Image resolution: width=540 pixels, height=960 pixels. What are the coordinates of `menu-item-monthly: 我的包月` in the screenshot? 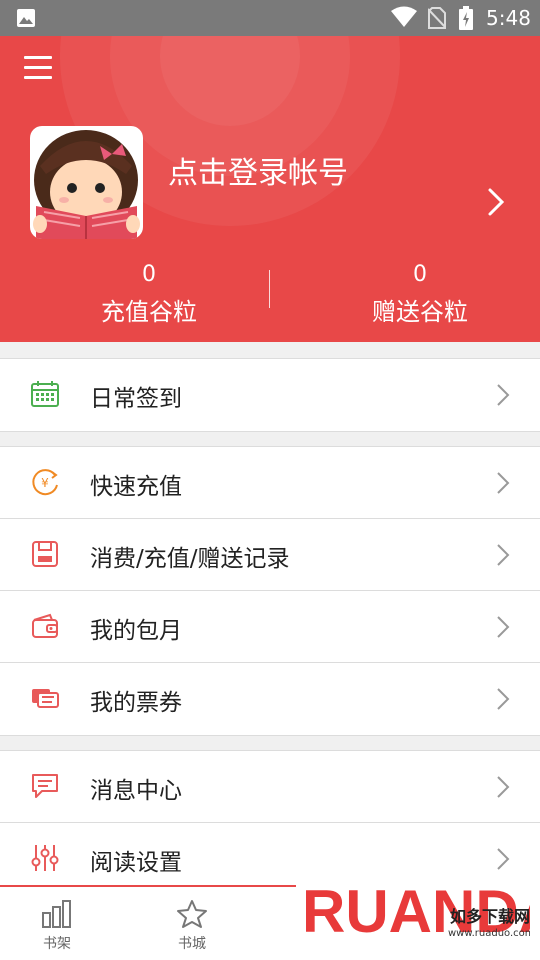 It's located at (270, 627).